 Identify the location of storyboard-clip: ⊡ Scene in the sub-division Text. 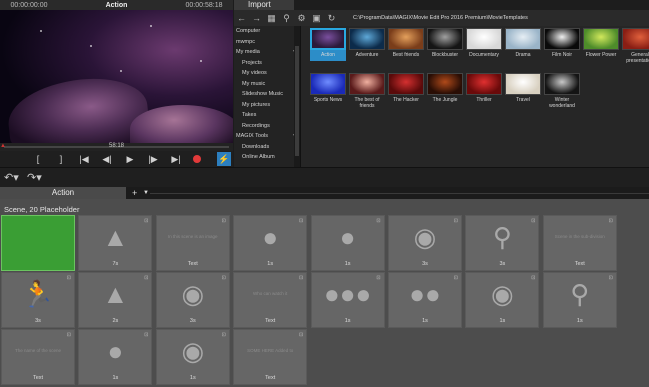
(579, 243).